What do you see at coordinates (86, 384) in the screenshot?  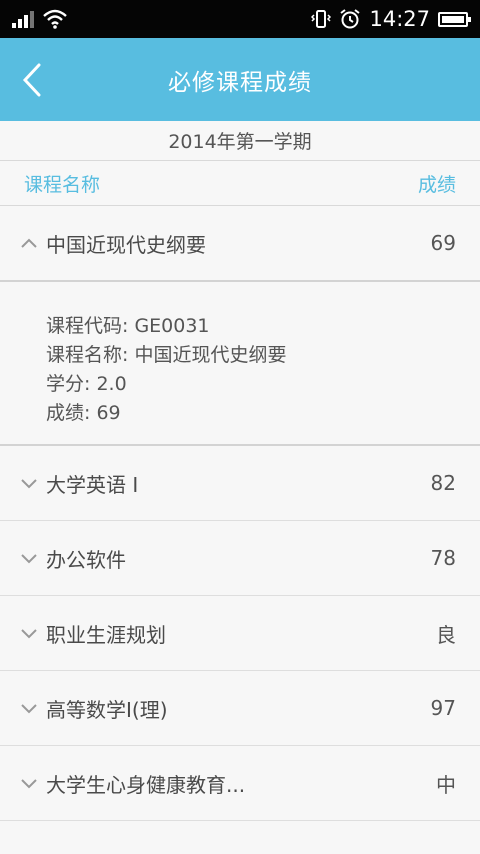 I see `course-detail-credits: 学分: 2.0` at bounding box center [86, 384].